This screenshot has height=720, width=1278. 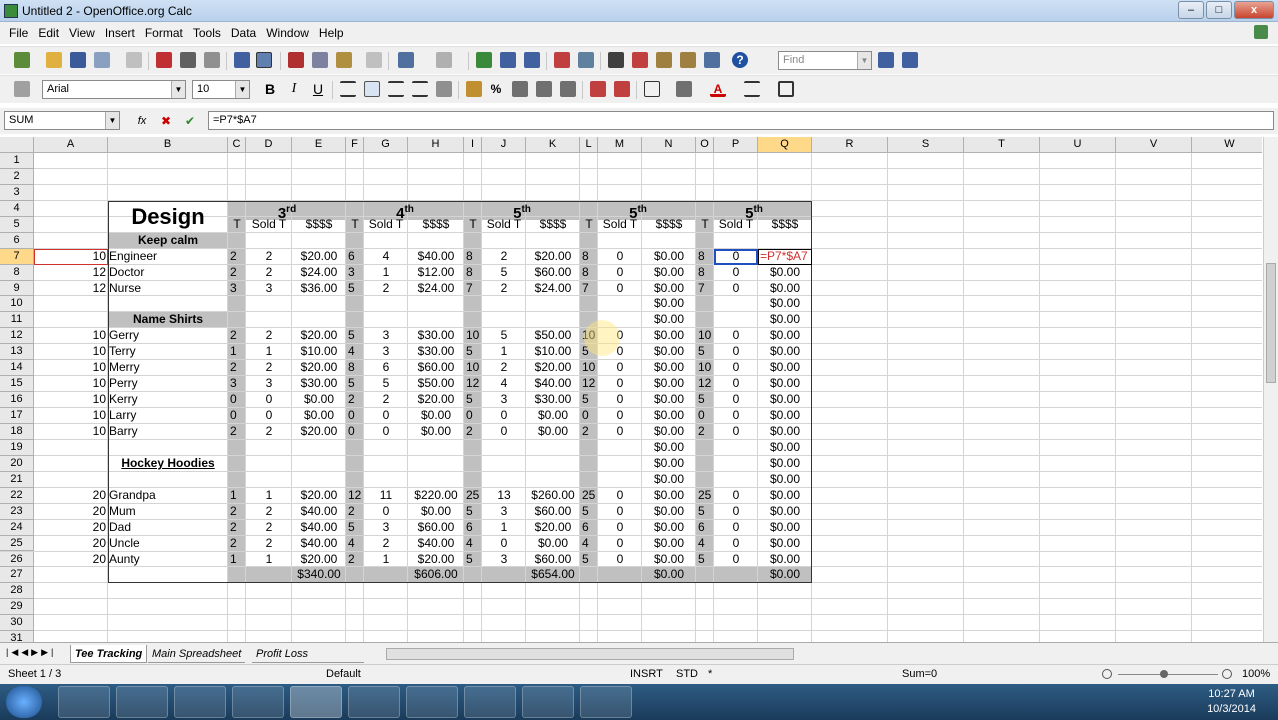 What do you see at coordinates (606, 702) in the screenshot?
I see `window-icon` at bounding box center [606, 702].